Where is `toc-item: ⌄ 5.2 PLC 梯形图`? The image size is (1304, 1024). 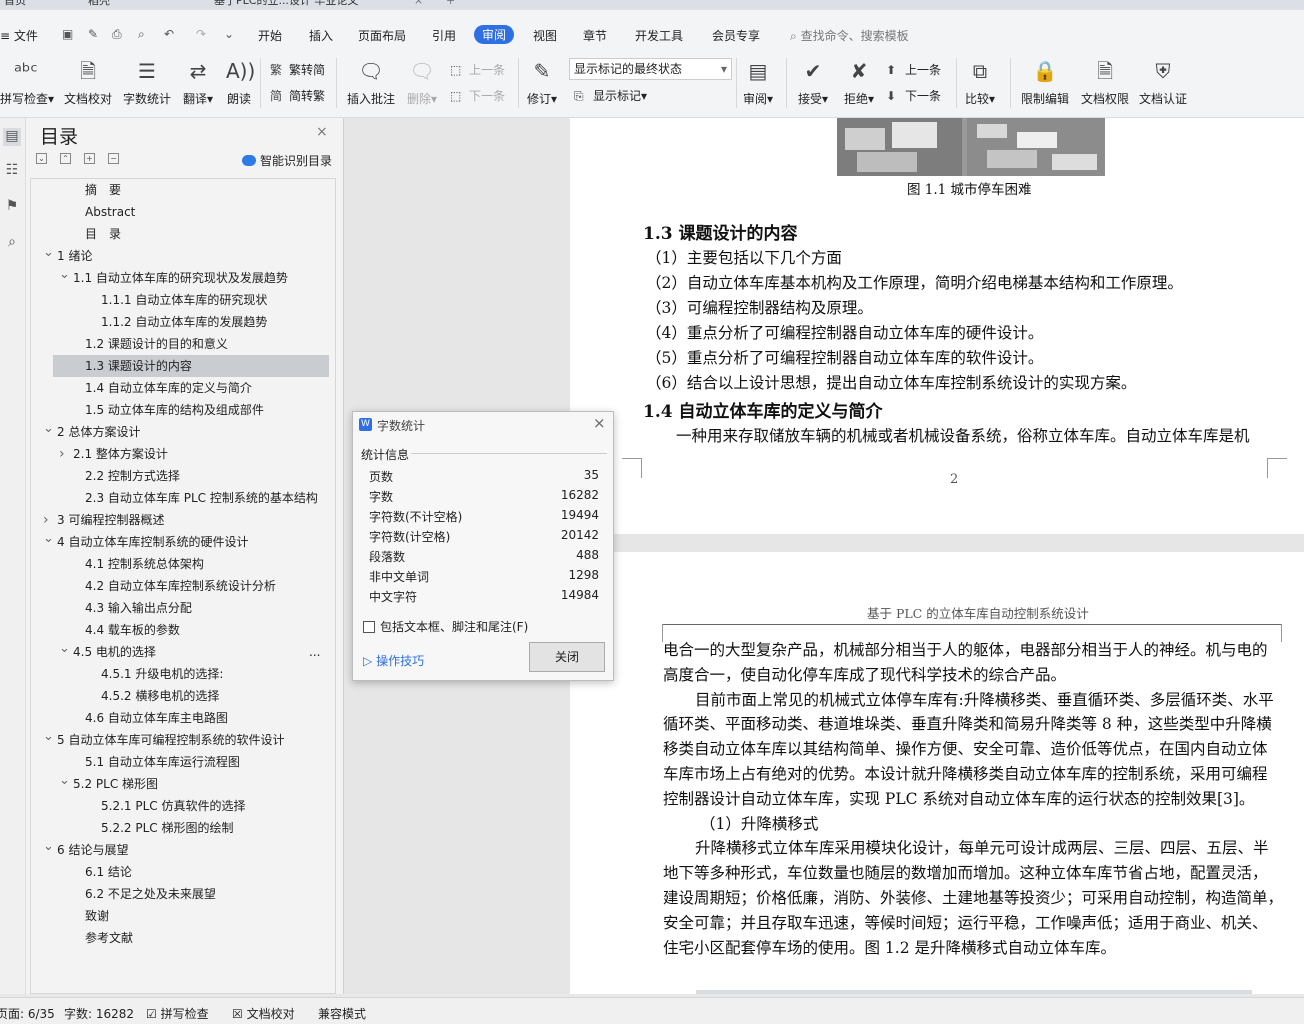 toc-item: ⌄ 5.2 PLC 梯形图 is located at coordinates (181, 784).